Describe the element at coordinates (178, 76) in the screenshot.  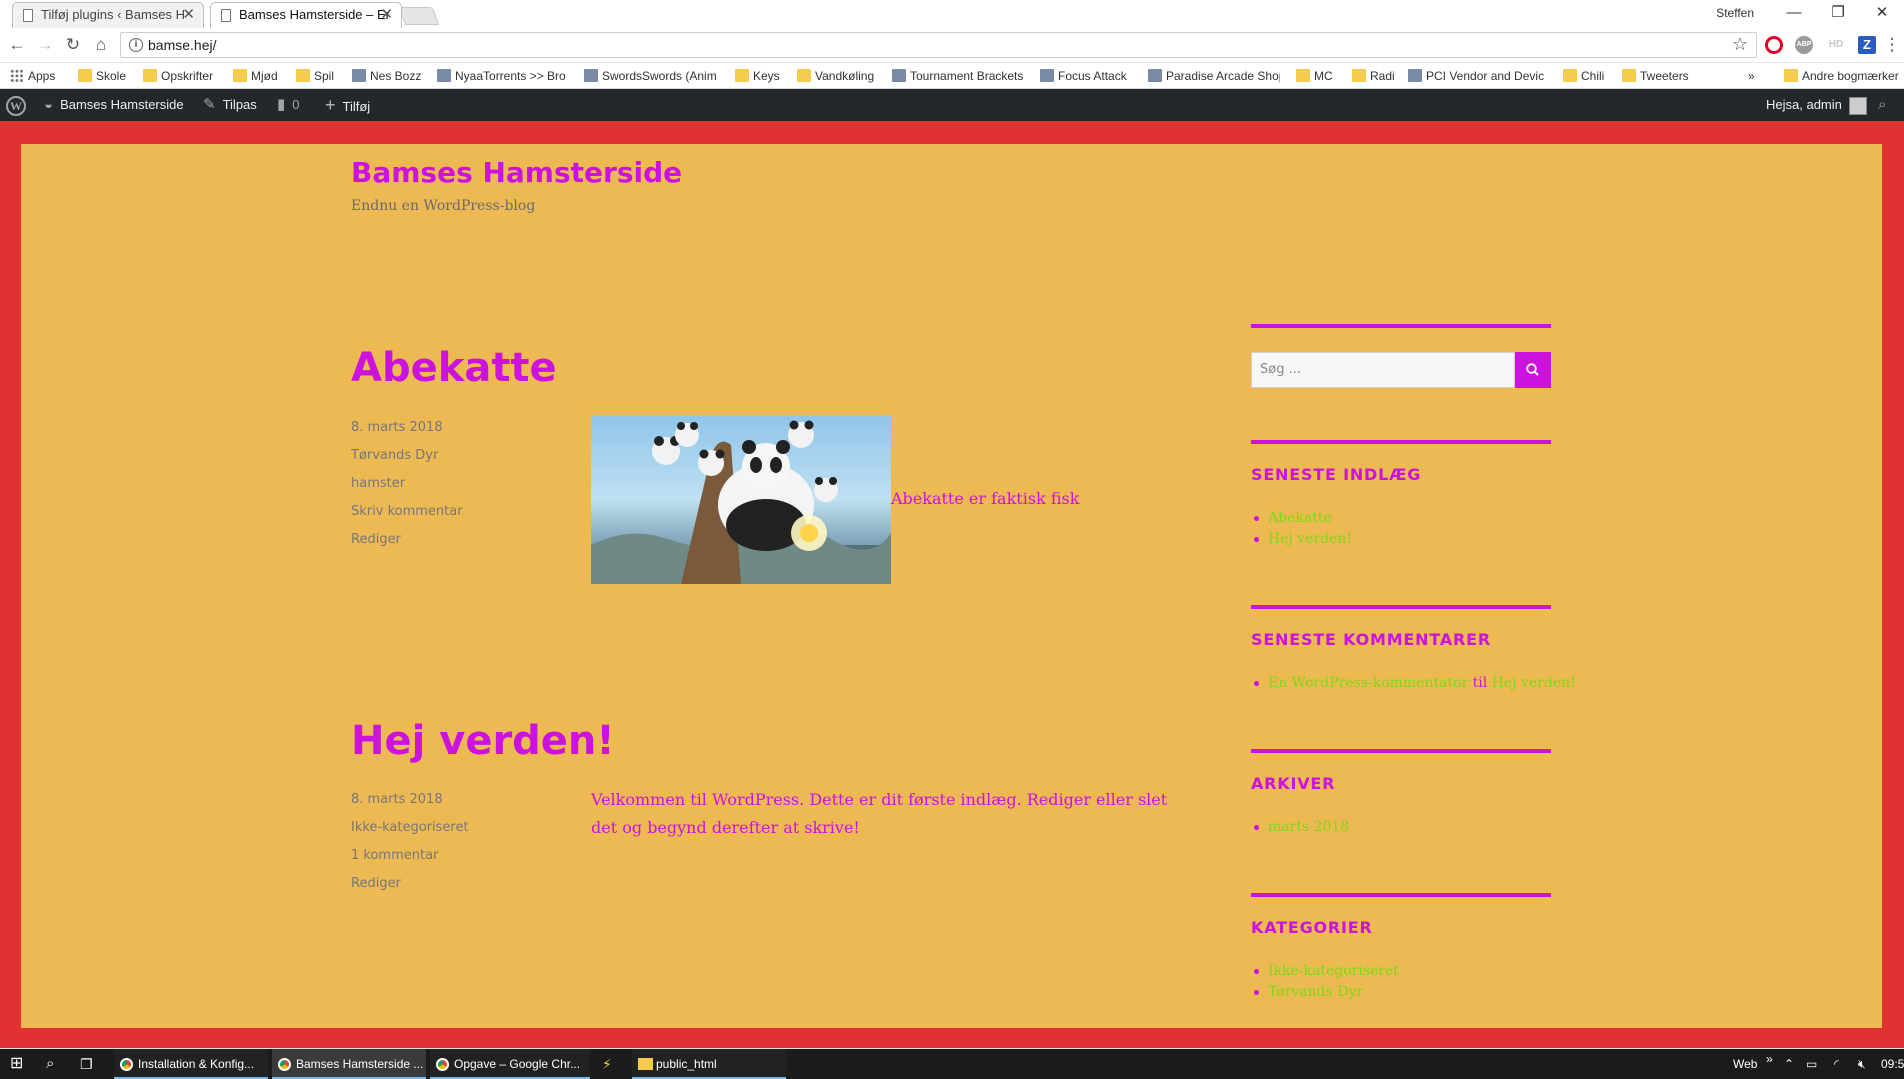
I see `bookmark-folder: Opskrifter` at that location.